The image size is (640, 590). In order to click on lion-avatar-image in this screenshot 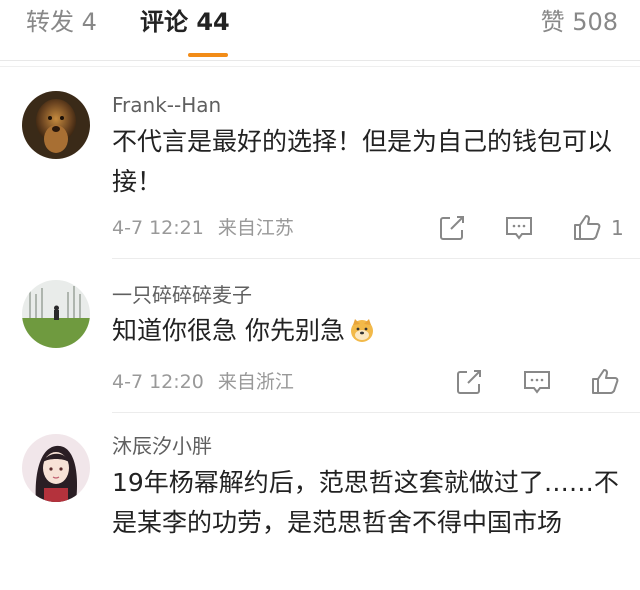, I will do `click(56, 125)`.